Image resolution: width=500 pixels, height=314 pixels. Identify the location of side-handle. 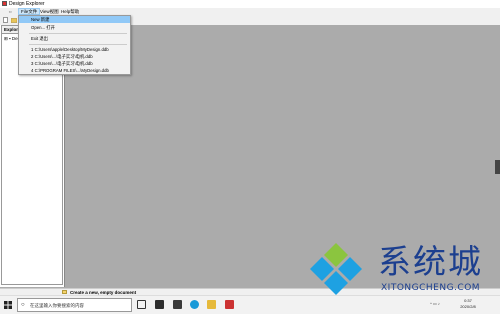
(497, 167).